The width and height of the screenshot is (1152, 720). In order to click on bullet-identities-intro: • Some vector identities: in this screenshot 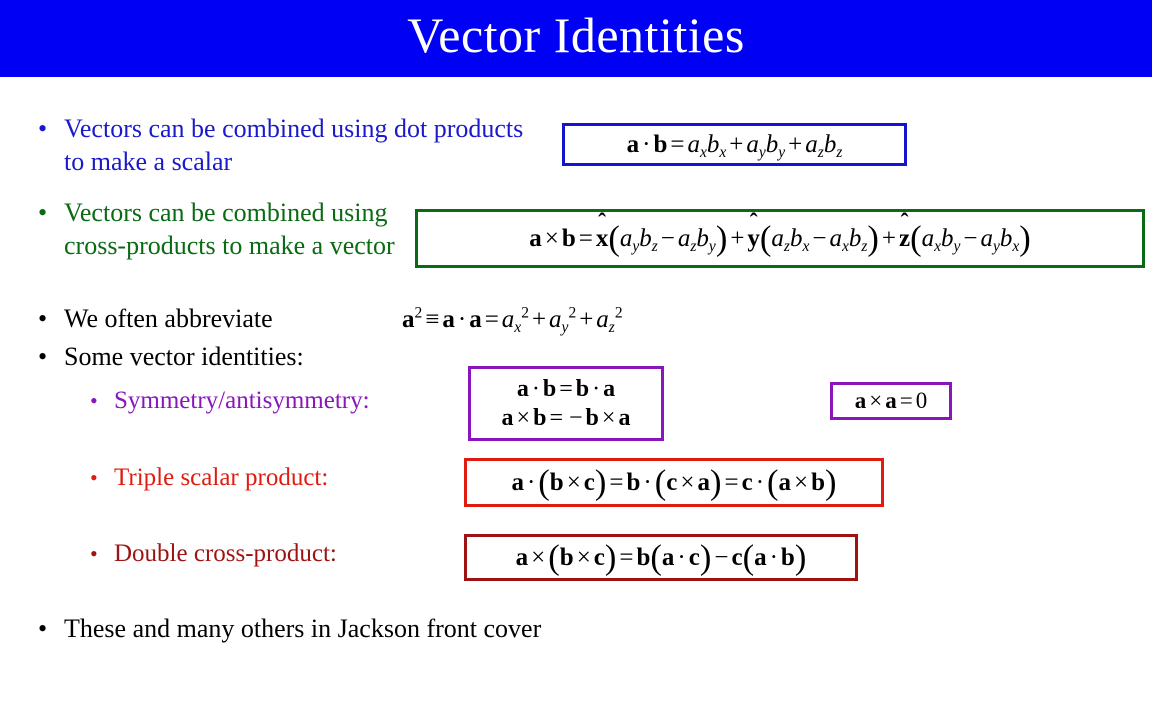, I will do `click(238, 356)`.